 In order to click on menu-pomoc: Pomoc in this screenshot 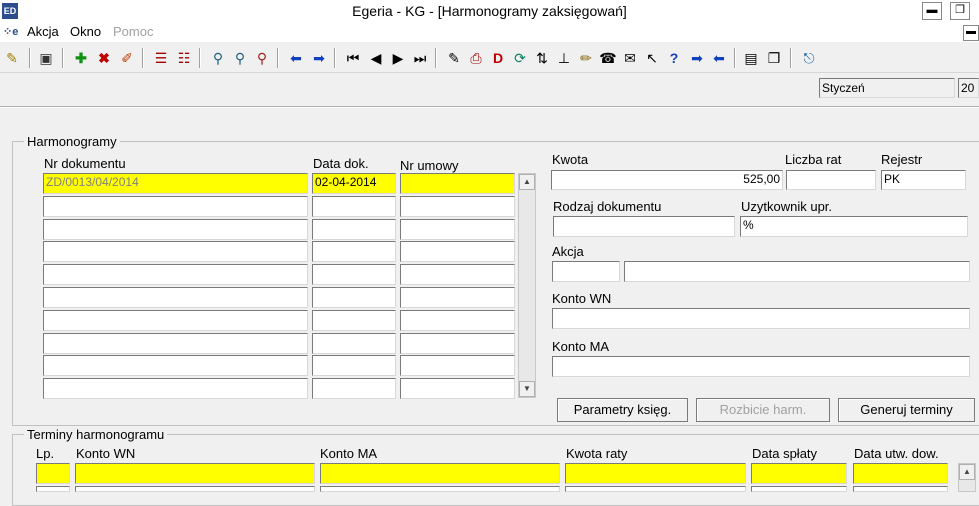, I will do `click(133, 31)`.